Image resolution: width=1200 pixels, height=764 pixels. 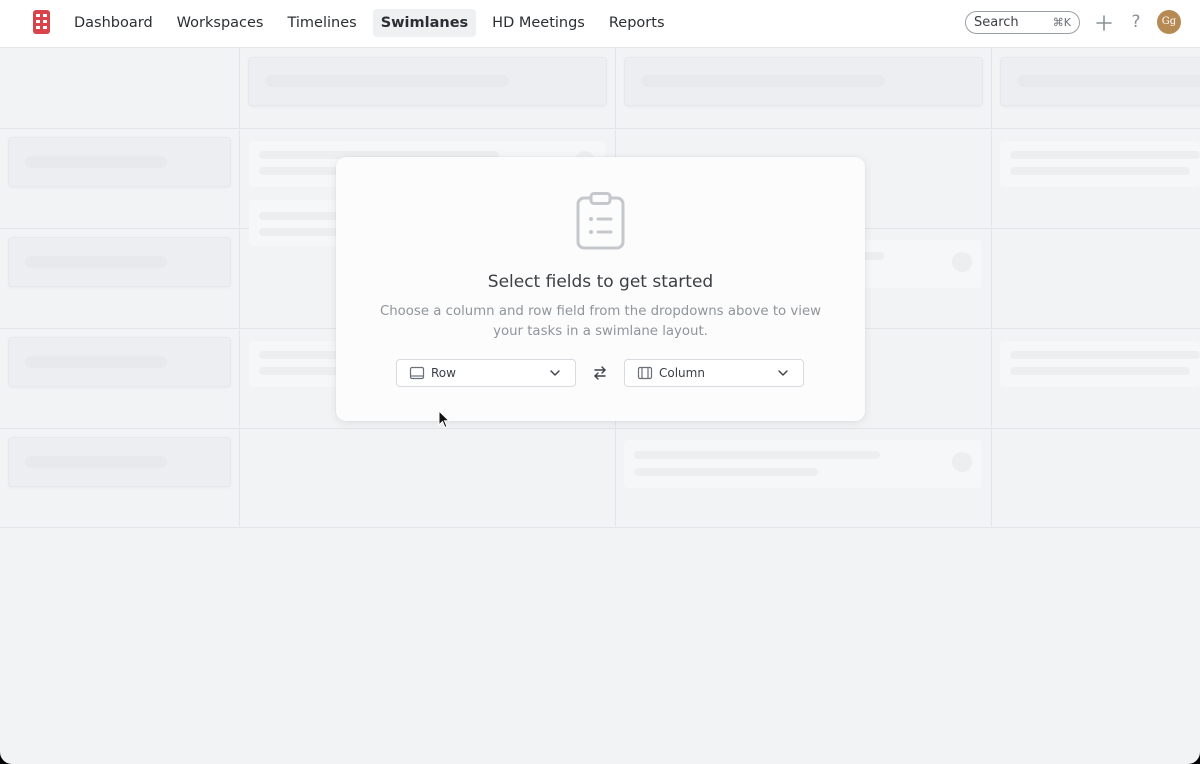 I want to click on nav-swimlanes: Swimlanes, so click(x=424, y=23).